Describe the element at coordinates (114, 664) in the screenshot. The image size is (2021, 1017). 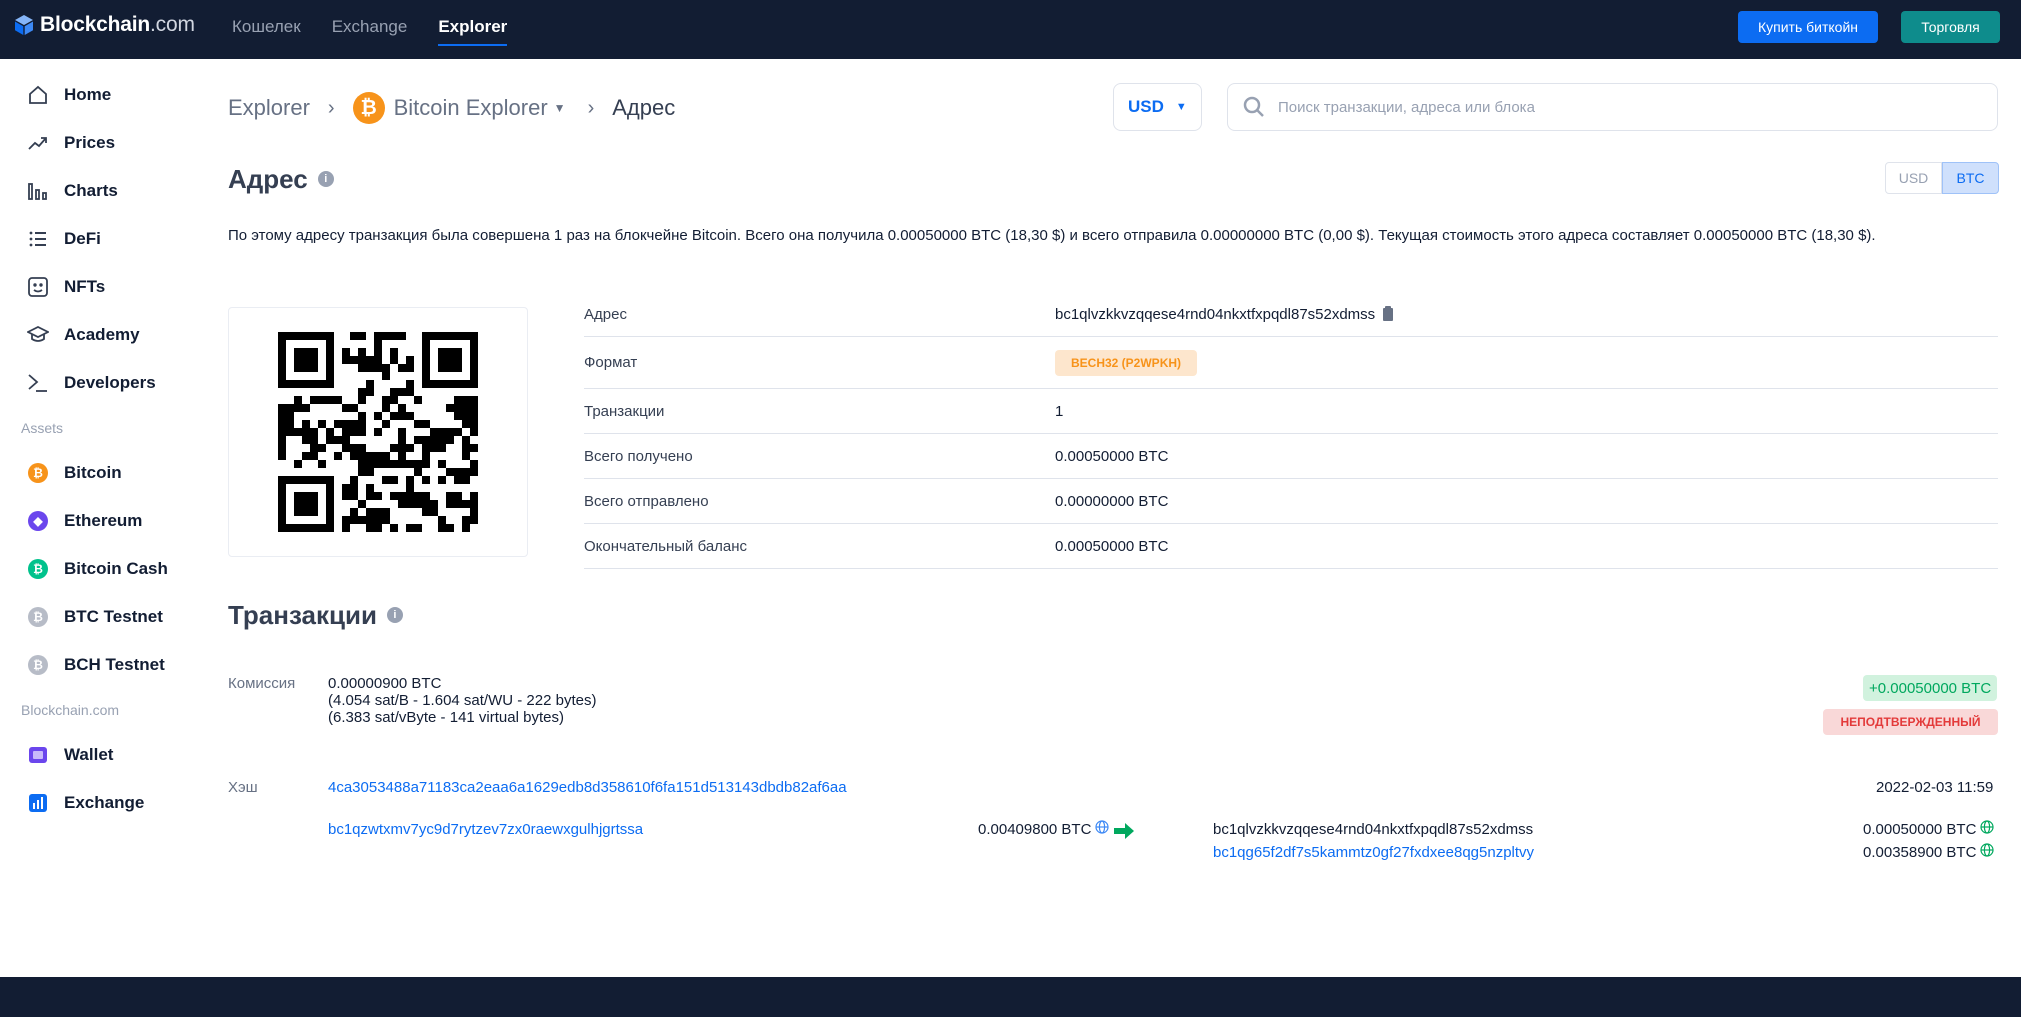
I see `sidebar-item-label: BCH Testnet` at that location.